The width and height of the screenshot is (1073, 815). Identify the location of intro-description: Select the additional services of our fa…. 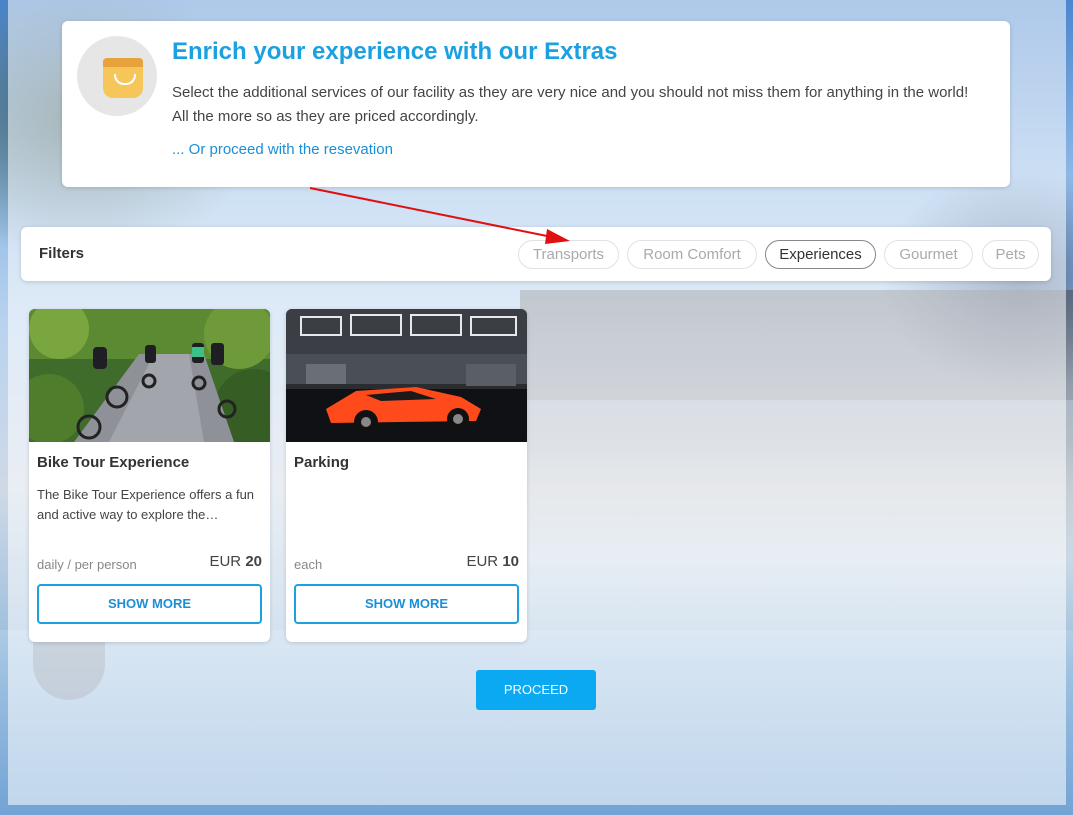
(570, 104).